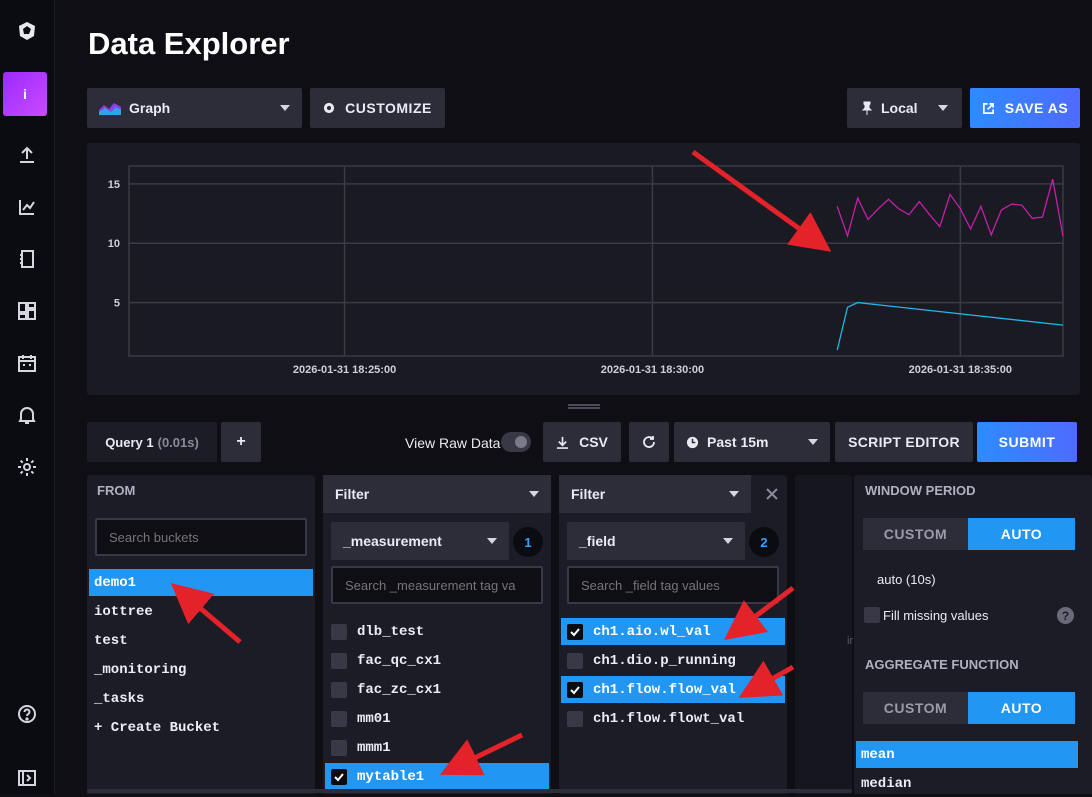 This screenshot has height=797, width=1092. I want to click on window-auto-button: AUTO, so click(1021, 534).